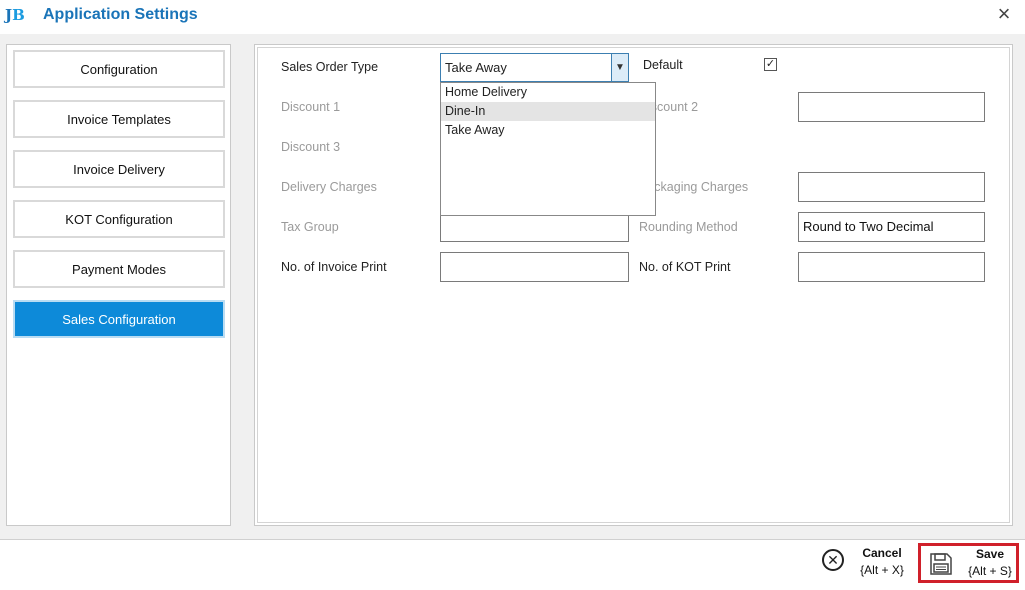  Describe the element at coordinates (120, 14) in the screenshot. I see `window-title: Application Settings` at that location.